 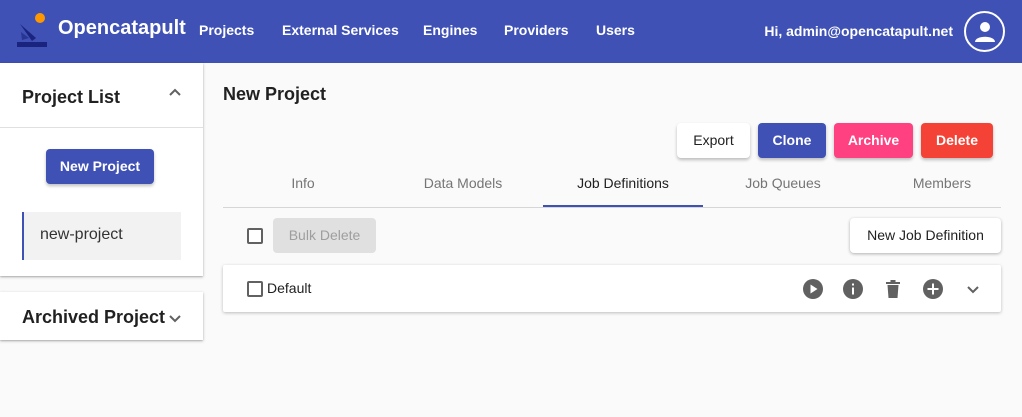 What do you see at coordinates (255, 236) in the screenshot?
I see `select-all-checkbox` at bounding box center [255, 236].